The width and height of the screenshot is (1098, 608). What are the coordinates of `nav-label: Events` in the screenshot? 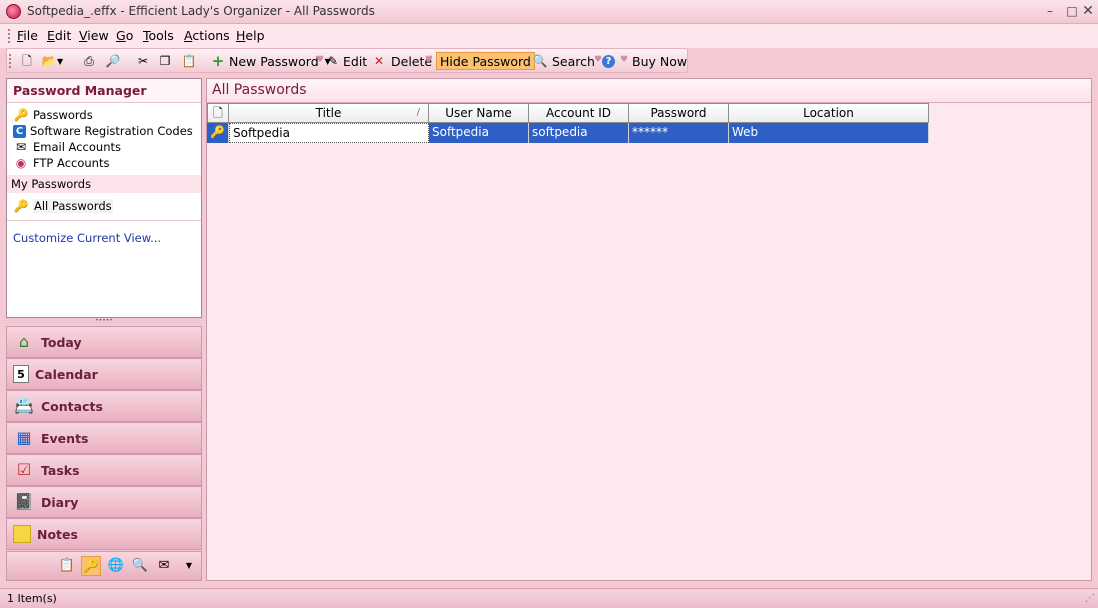 It's located at (65, 438).